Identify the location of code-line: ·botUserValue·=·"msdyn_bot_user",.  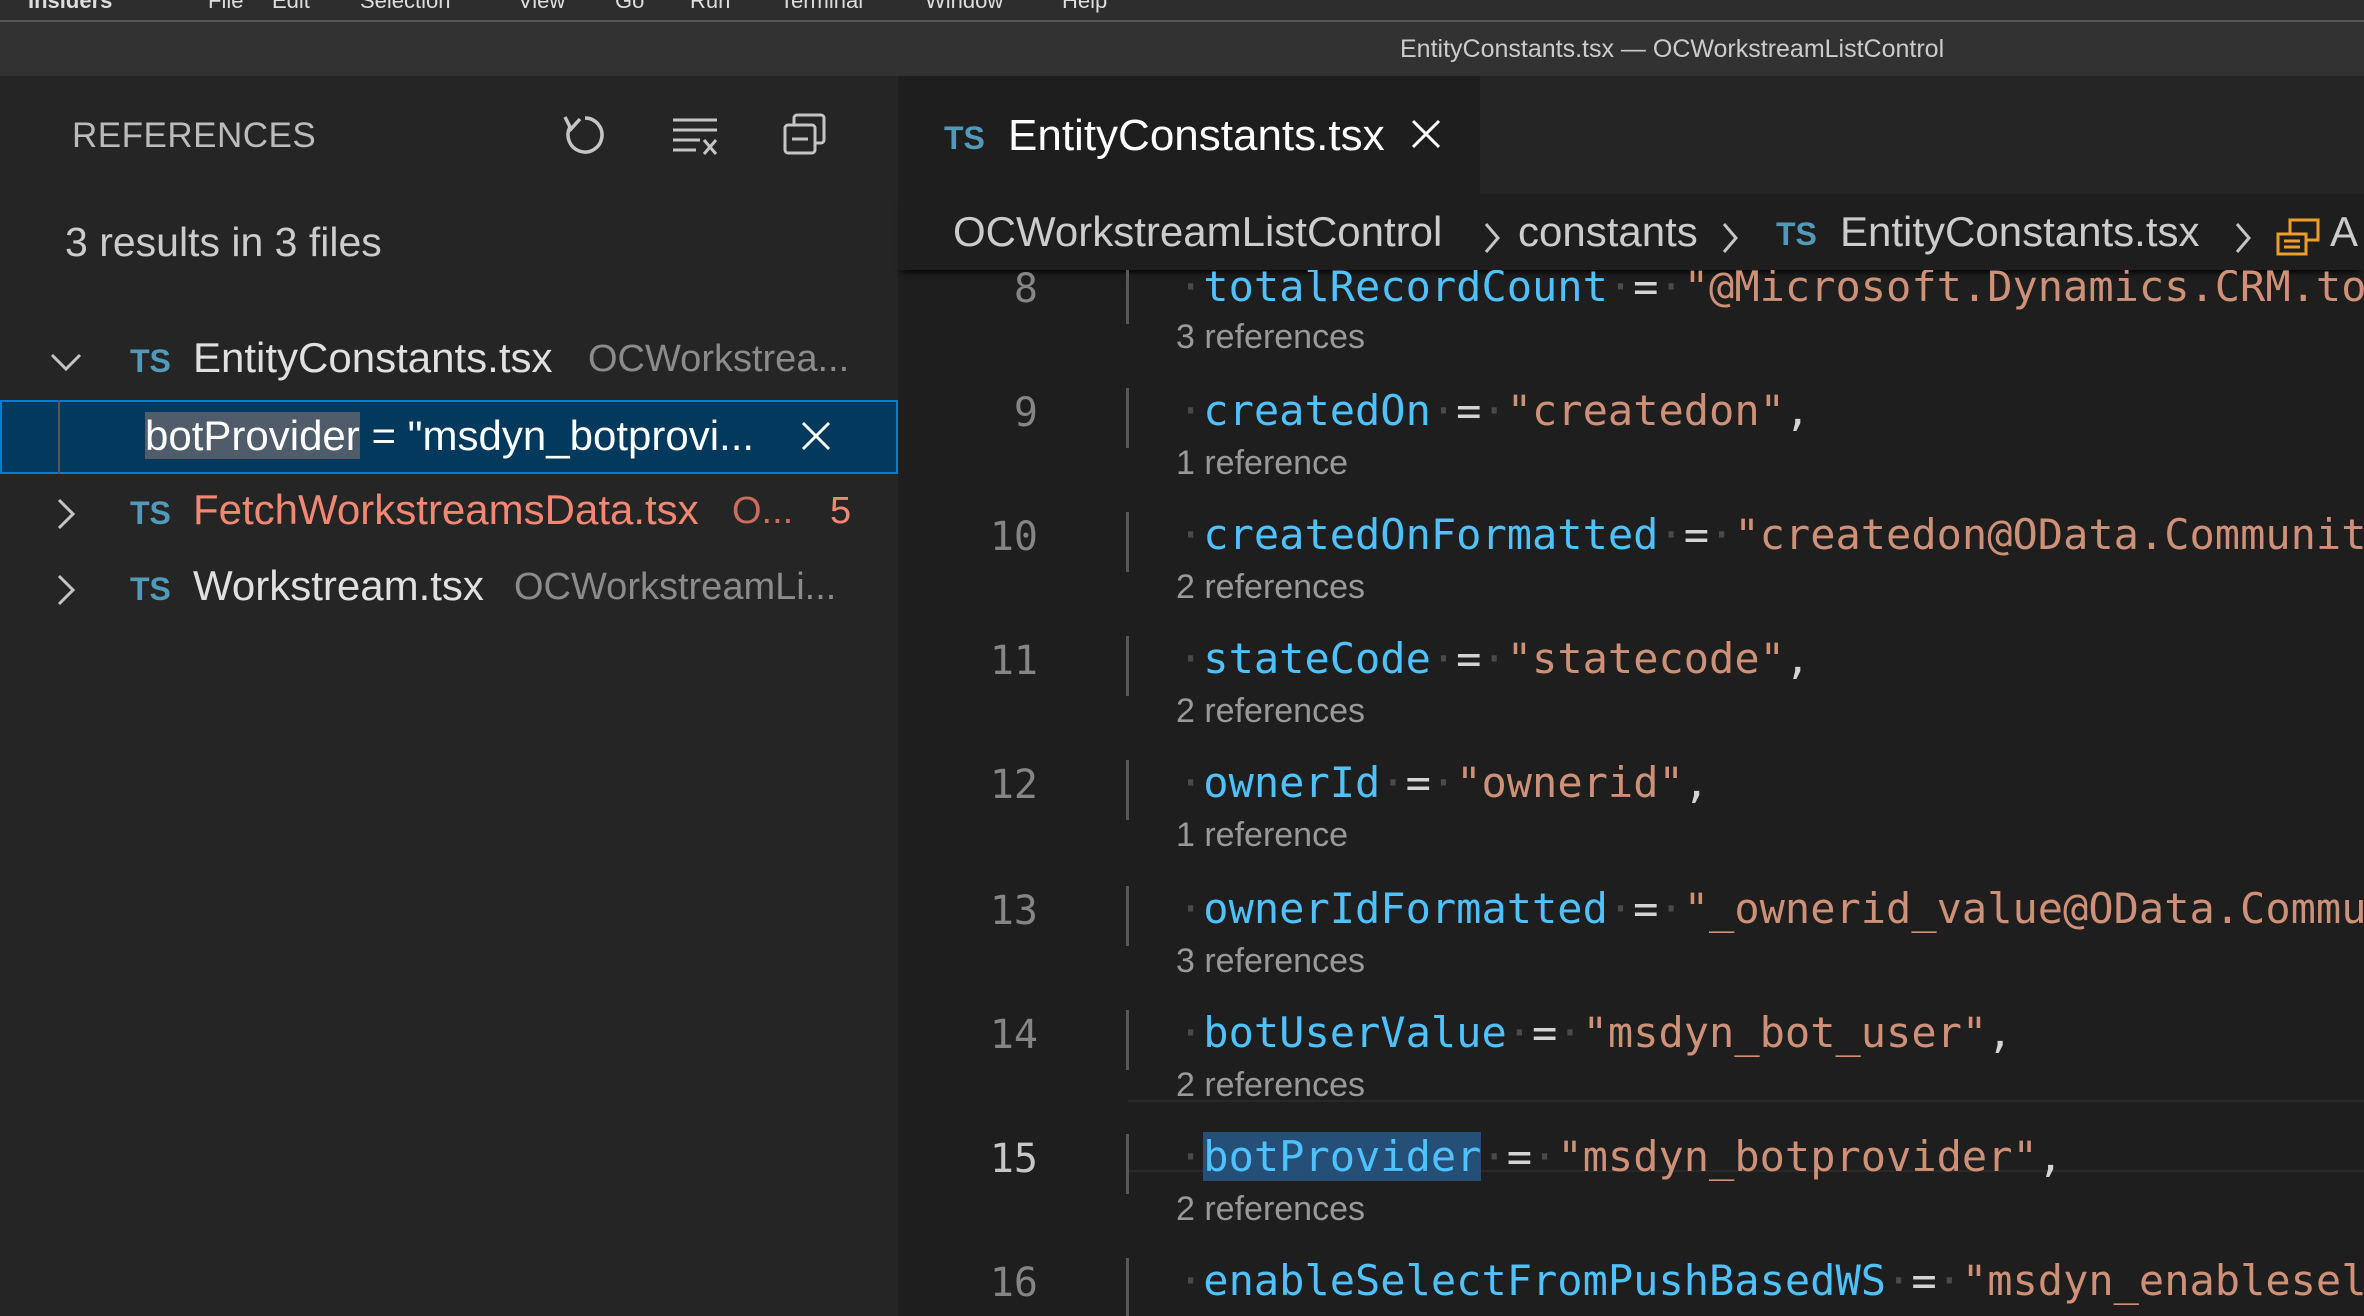
(1595, 1032).